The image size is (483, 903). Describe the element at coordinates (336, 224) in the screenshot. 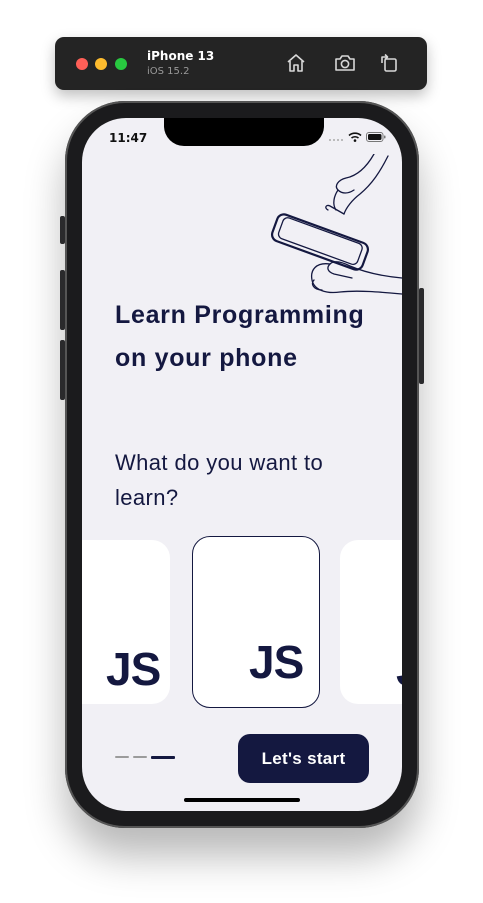

I see `hands-phone-illustration` at that location.